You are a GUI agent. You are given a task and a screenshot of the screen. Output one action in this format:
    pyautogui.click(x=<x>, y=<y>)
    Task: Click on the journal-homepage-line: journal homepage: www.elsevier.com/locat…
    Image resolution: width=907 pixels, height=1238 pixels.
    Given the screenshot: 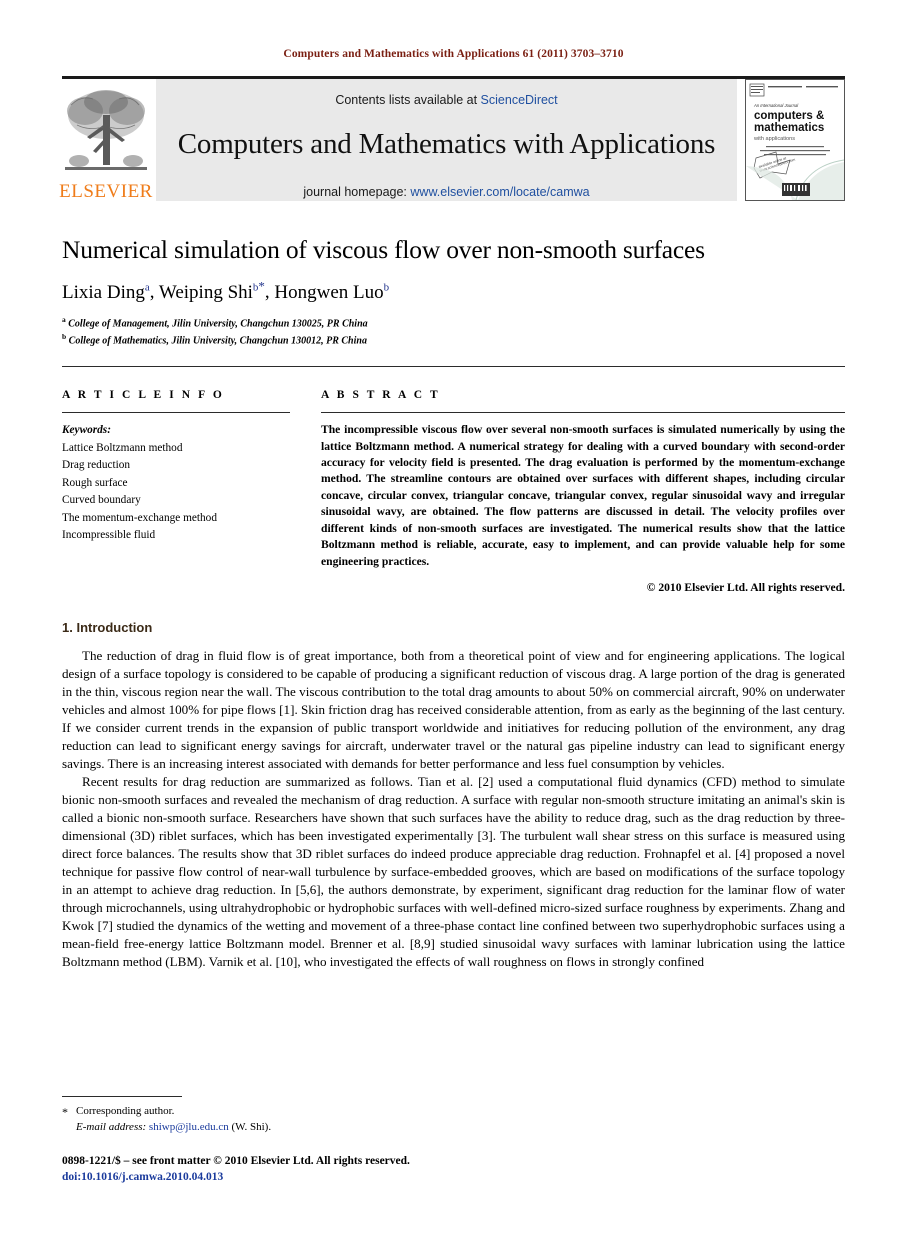 What is the action you would take?
    pyautogui.click(x=446, y=192)
    